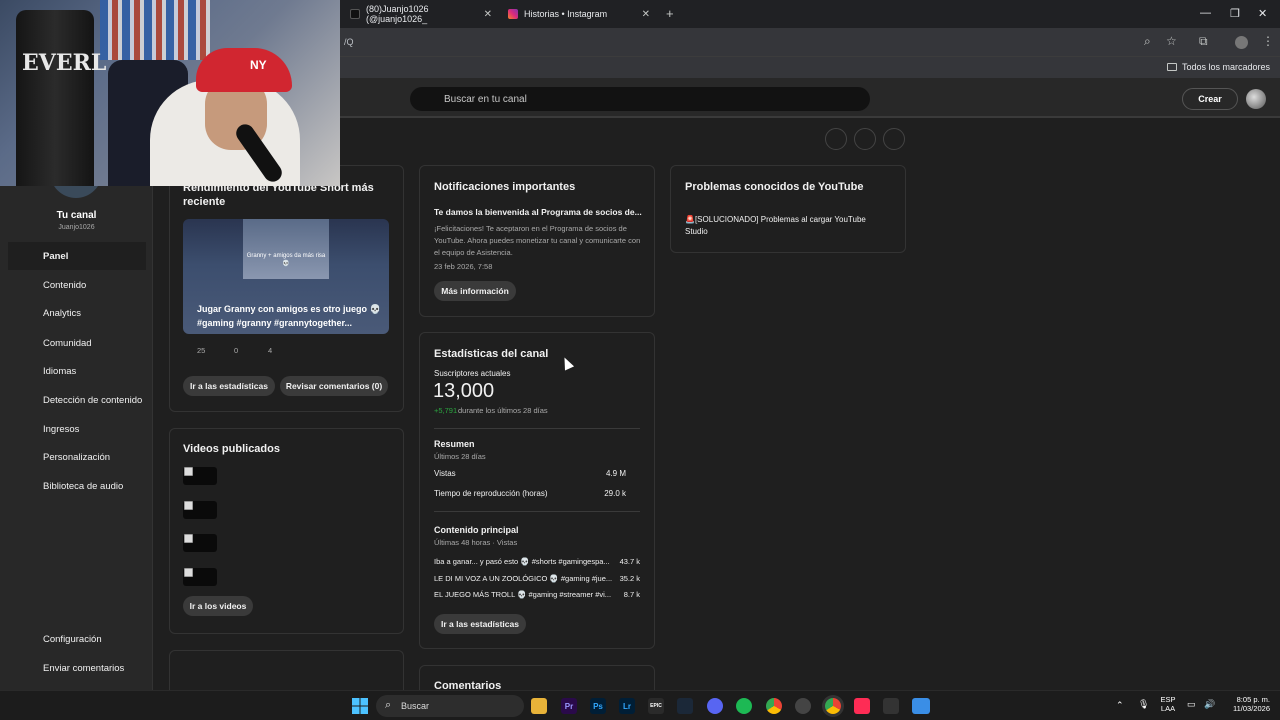 The image size is (1280, 720). What do you see at coordinates (1235, 13) in the screenshot?
I see `restore-button: ❐` at bounding box center [1235, 13].